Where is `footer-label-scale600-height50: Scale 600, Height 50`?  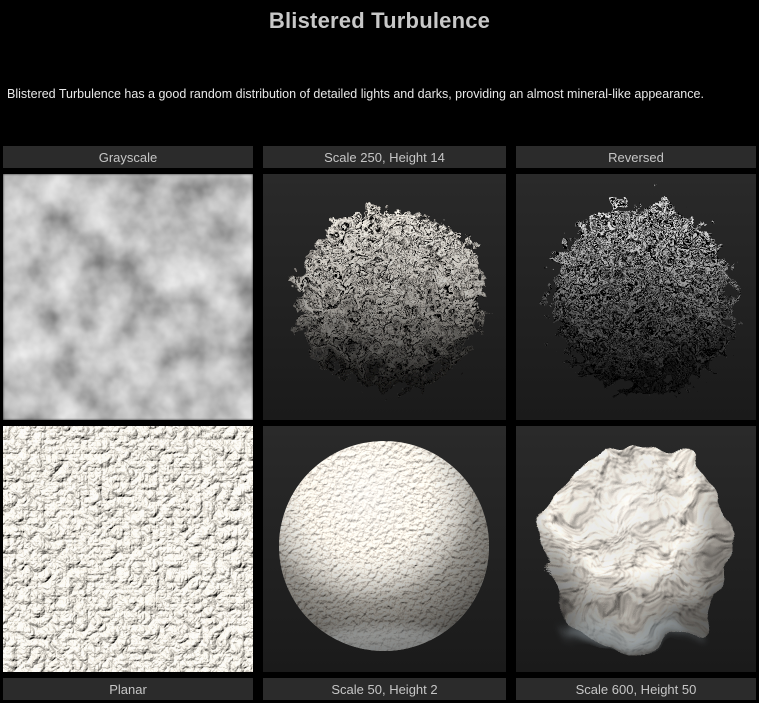
footer-label-scale600-height50: Scale 600, Height 50 is located at coordinates (636, 689).